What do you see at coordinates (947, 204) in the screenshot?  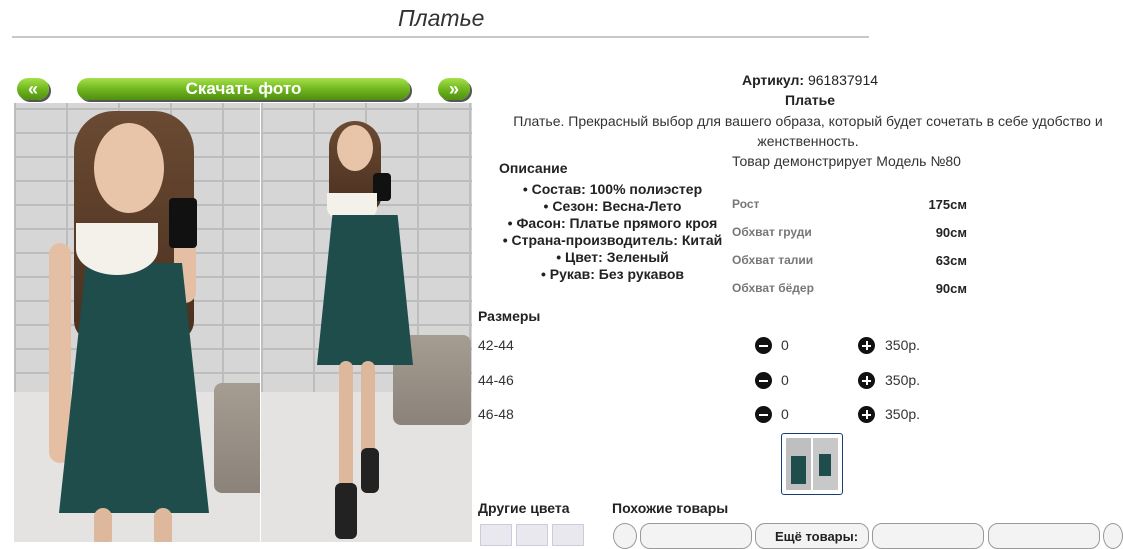 I see `measure-height-value: 175см` at bounding box center [947, 204].